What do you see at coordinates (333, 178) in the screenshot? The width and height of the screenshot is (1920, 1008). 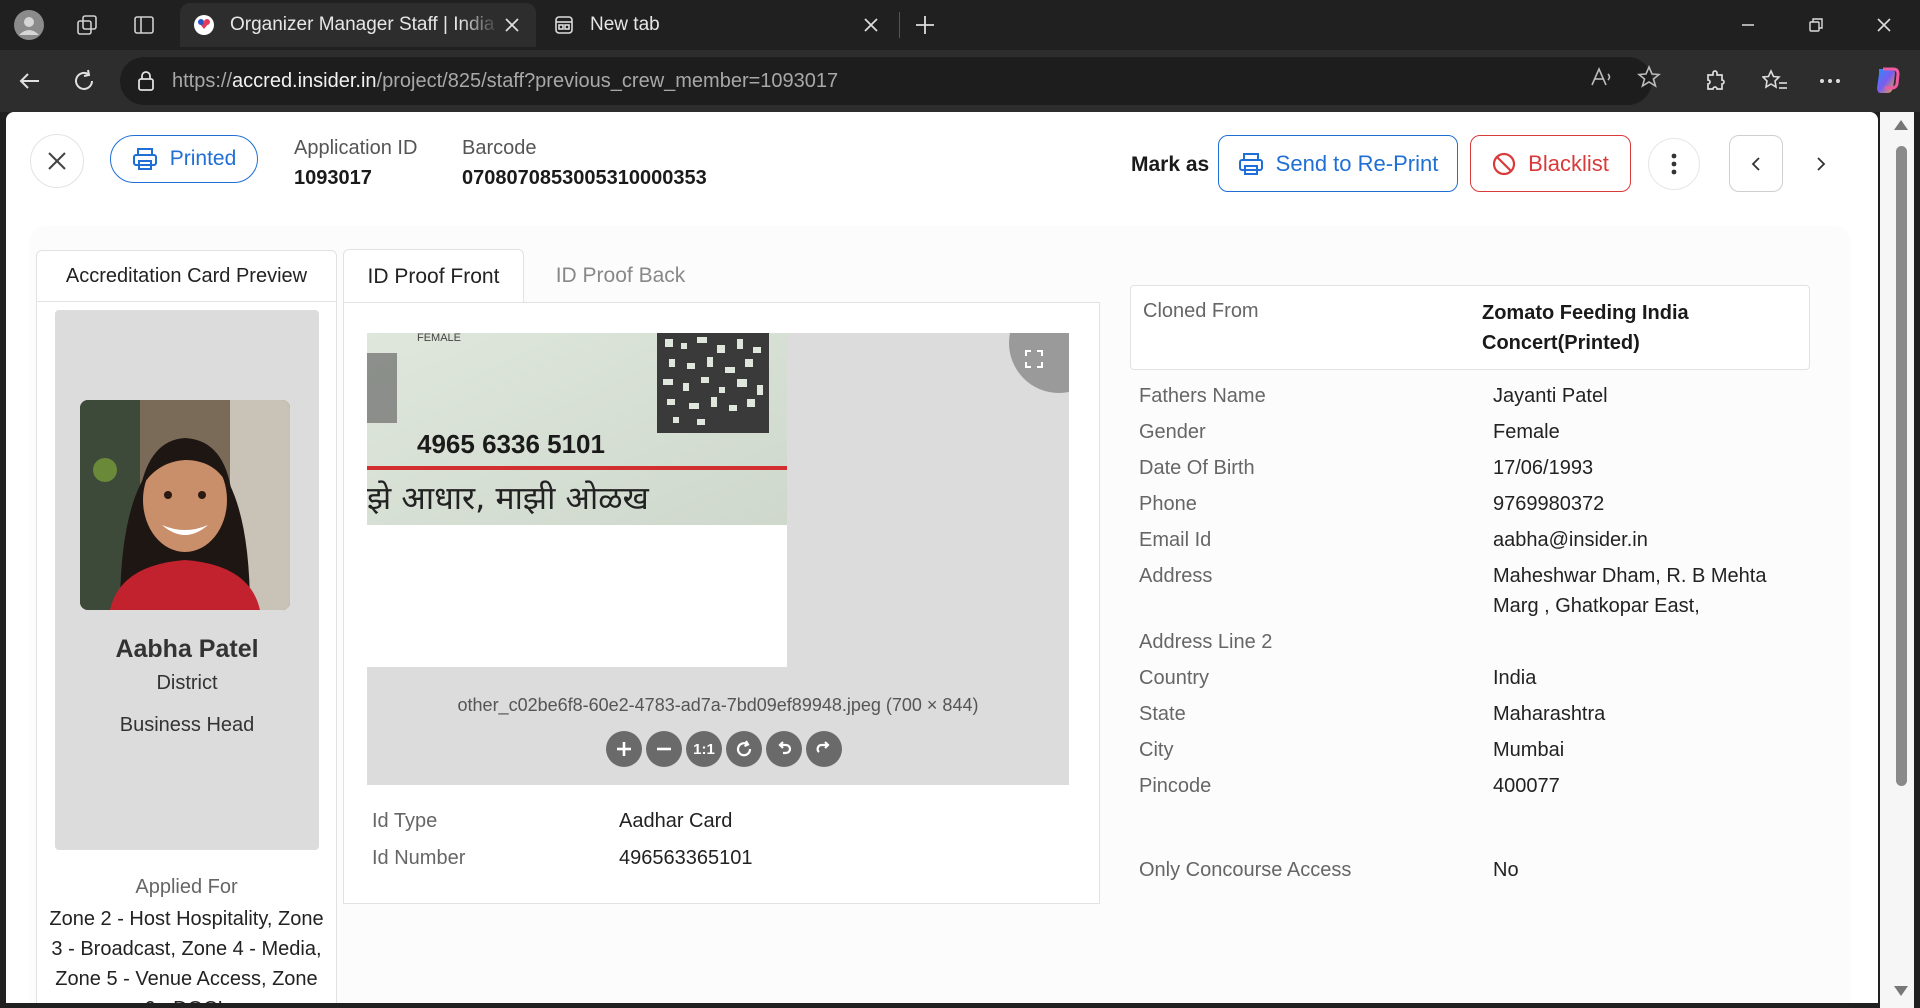 I see `application-id-value: 1093017` at bounding box center [333, 178].